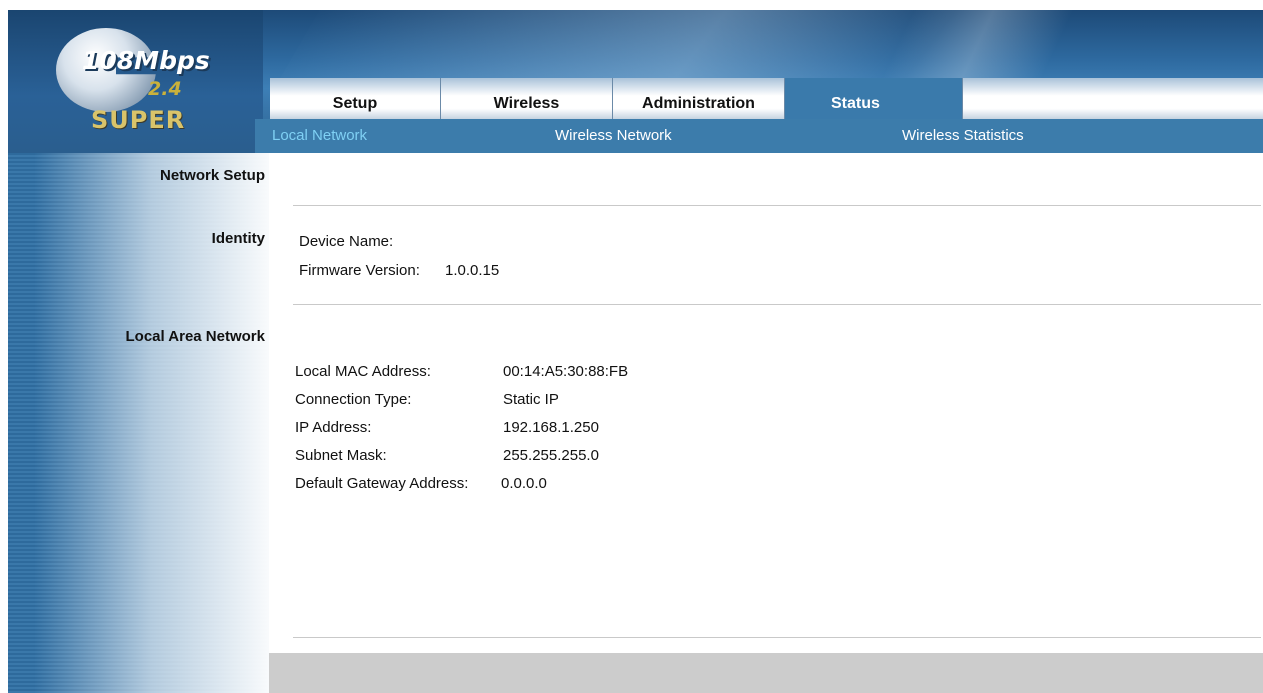  What do you see at coordinates (146, 60) in the screenshot?
I see `logo-speed-text: 108Mbps` at bounding box center [146, 60].